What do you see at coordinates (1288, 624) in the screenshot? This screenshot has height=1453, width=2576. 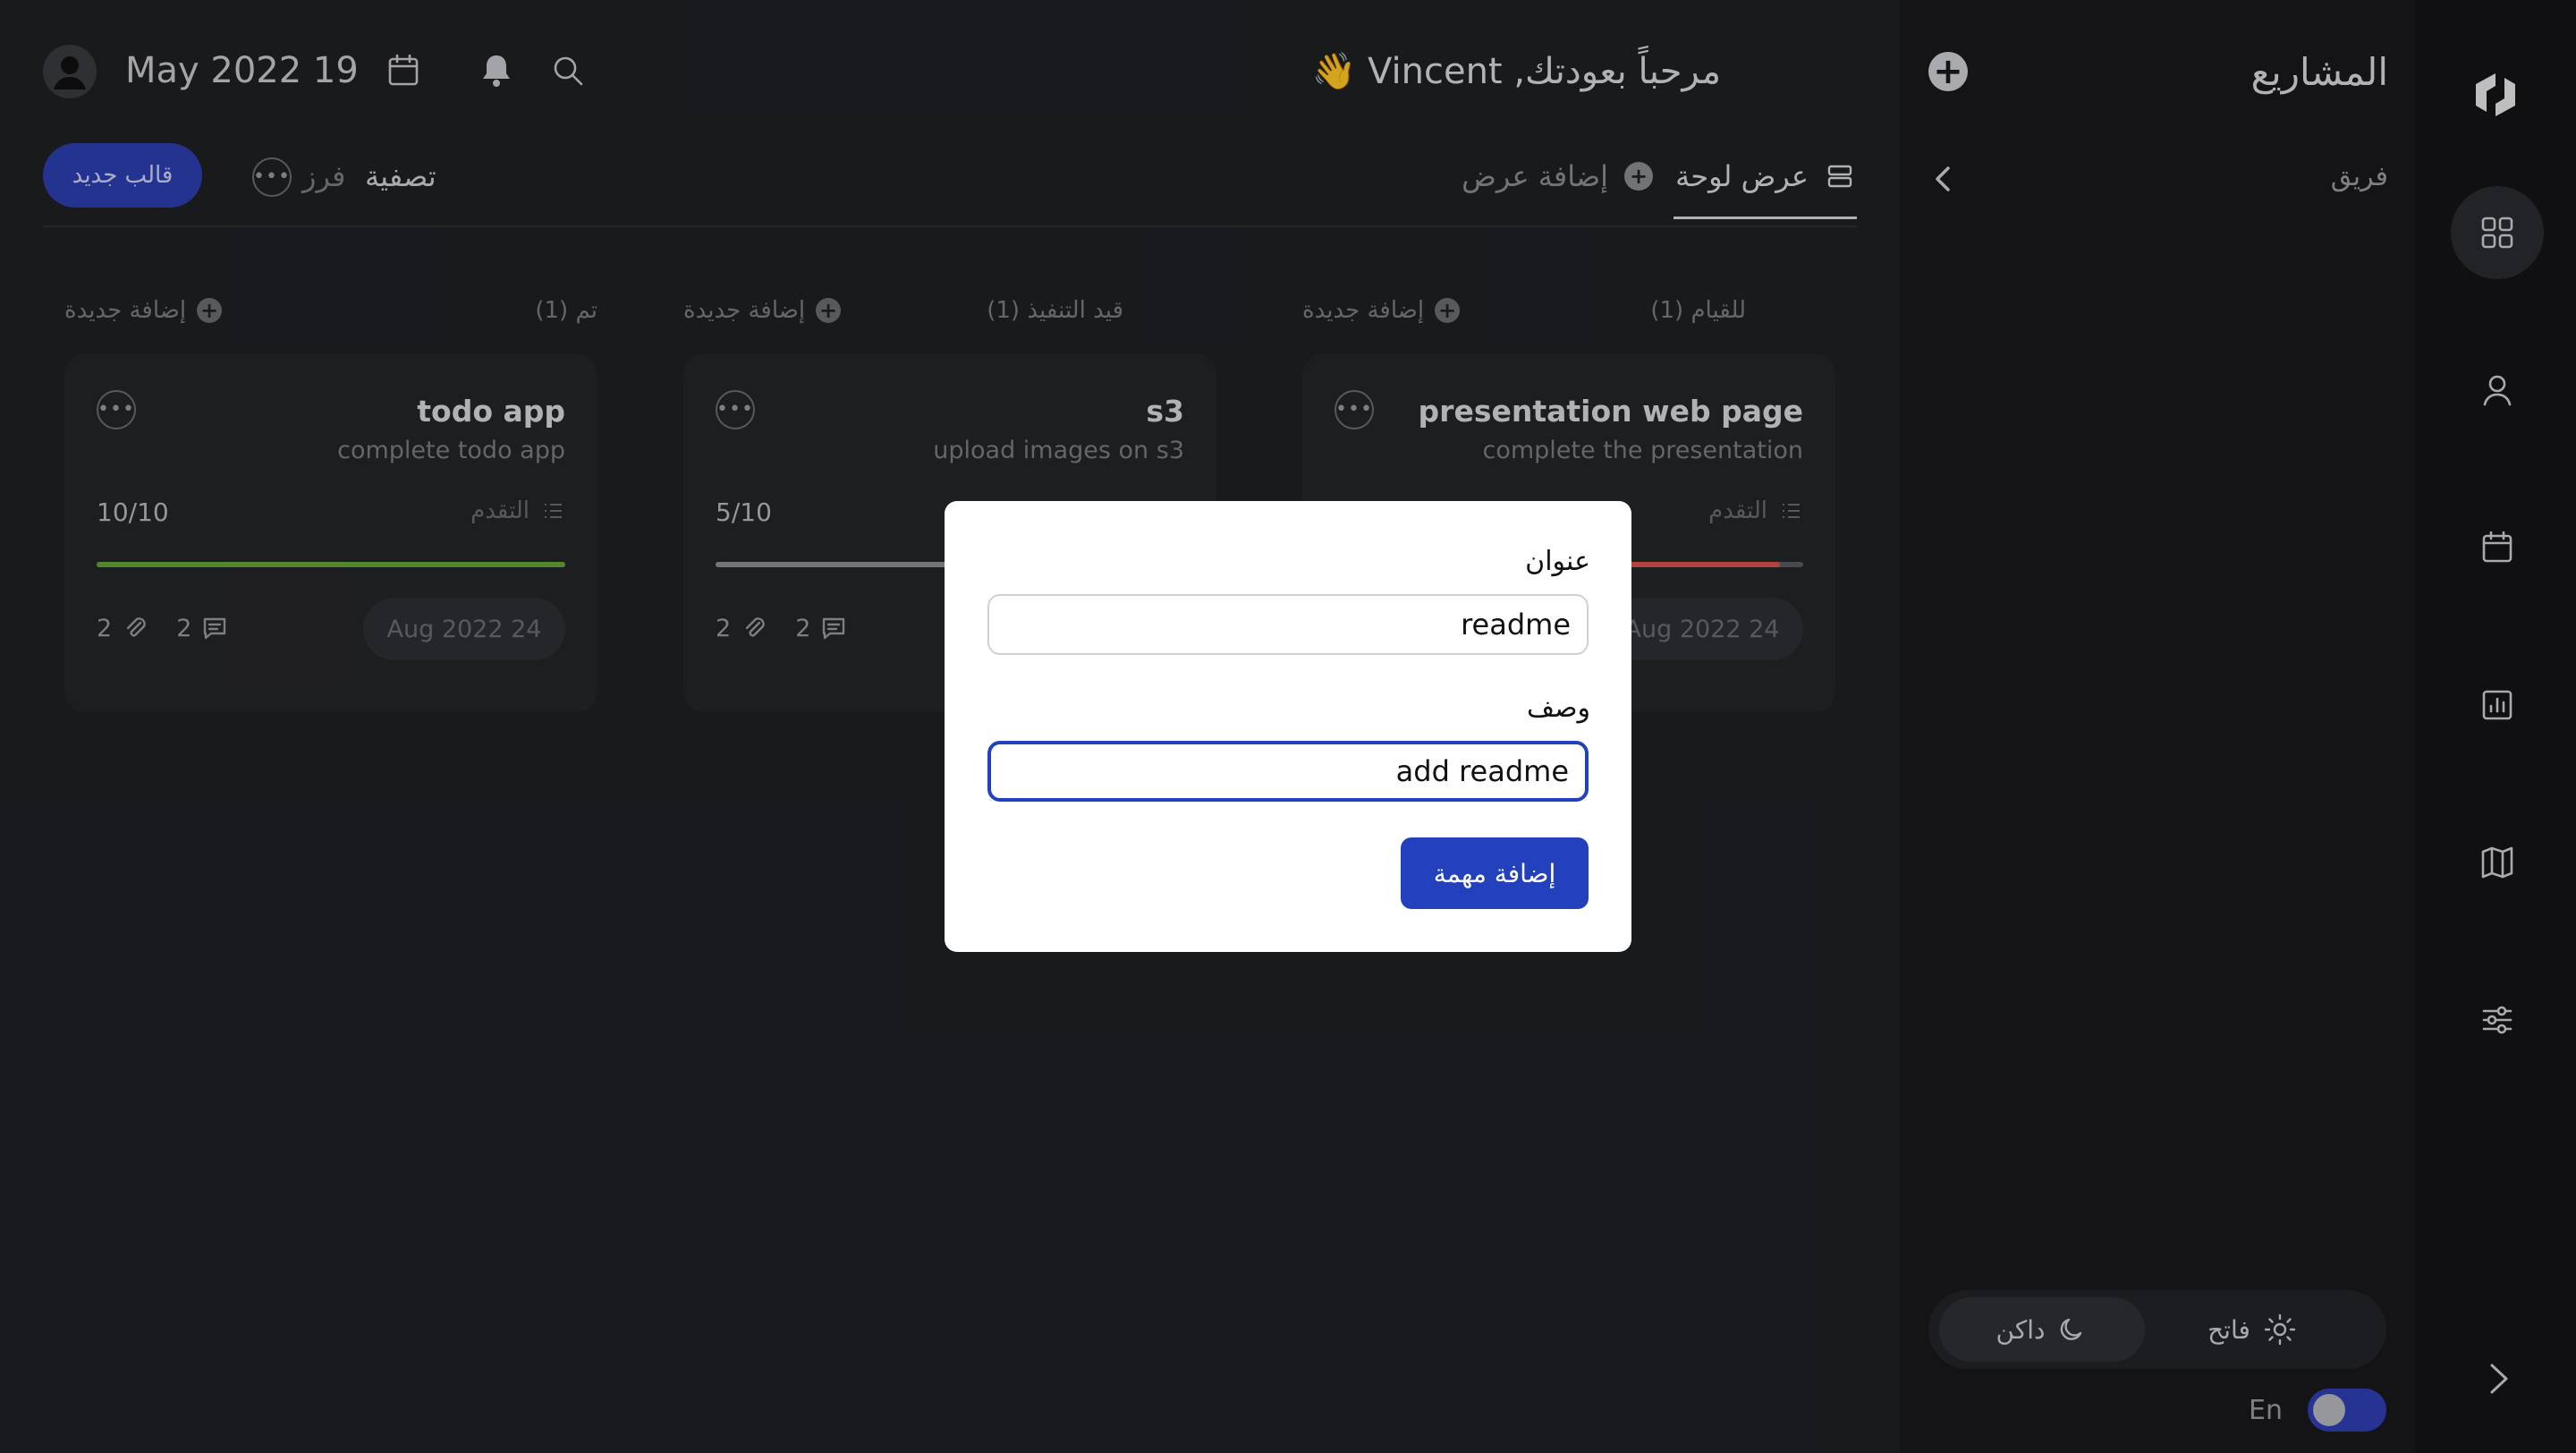 I see `title-input` at bounding box center [1288, 624].